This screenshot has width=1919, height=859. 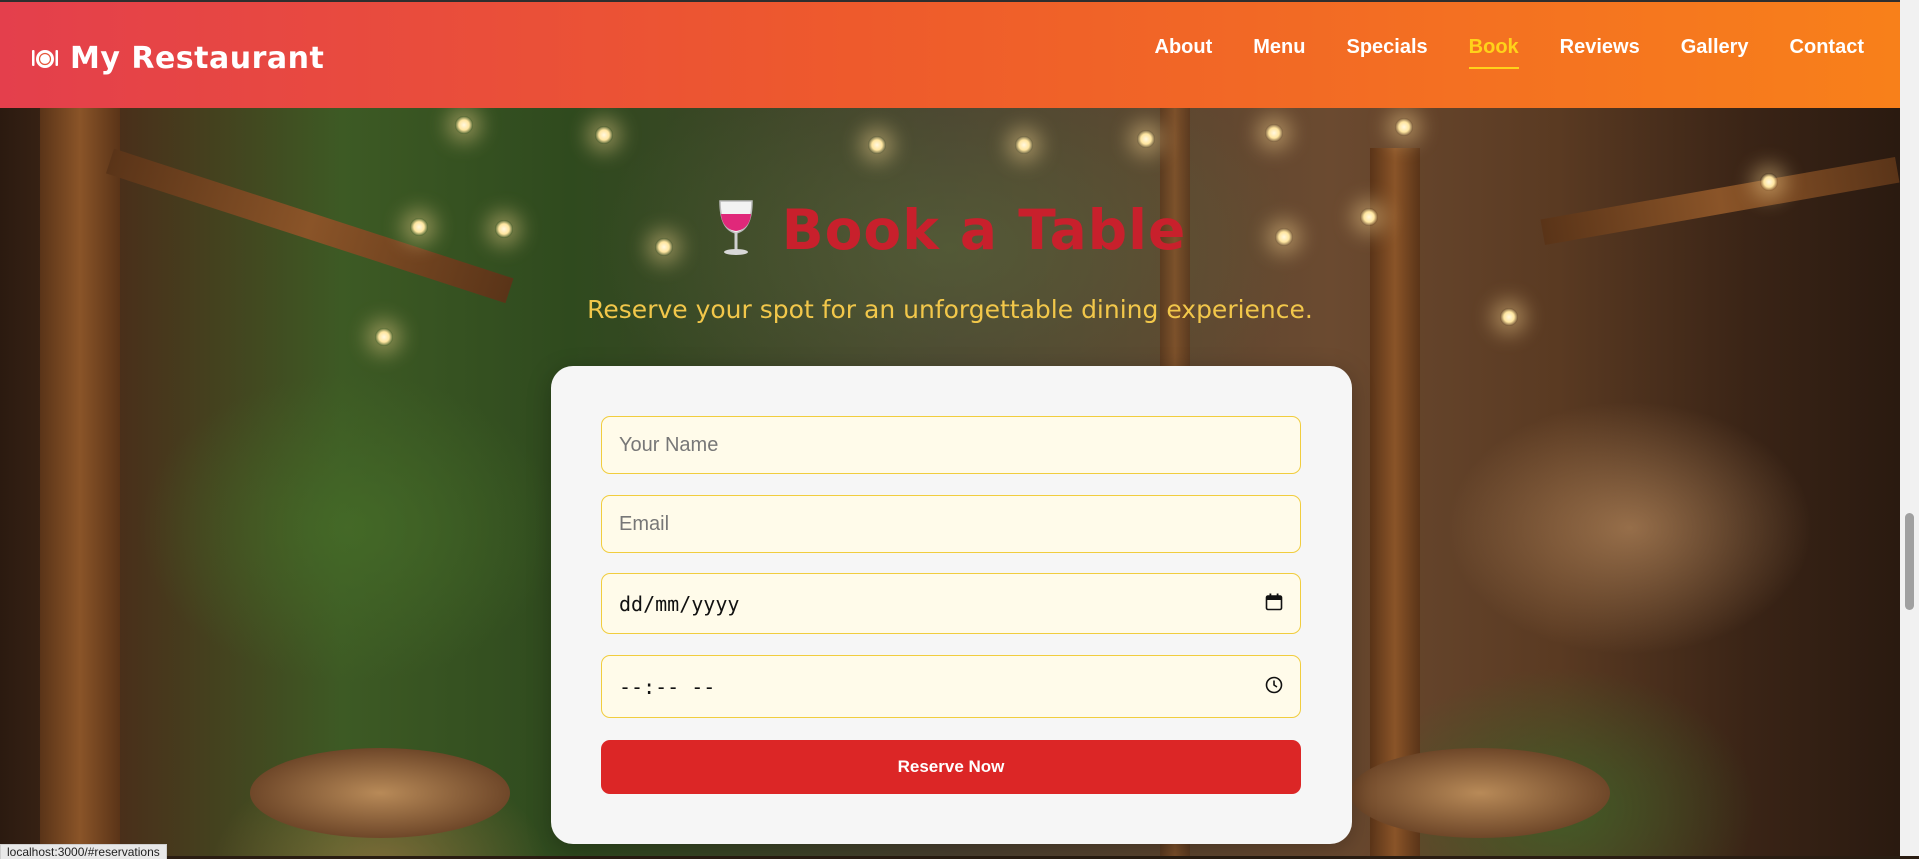 I want to click on status-bar-url: localhost:3000/#reservations, so click(x=83, y=851).